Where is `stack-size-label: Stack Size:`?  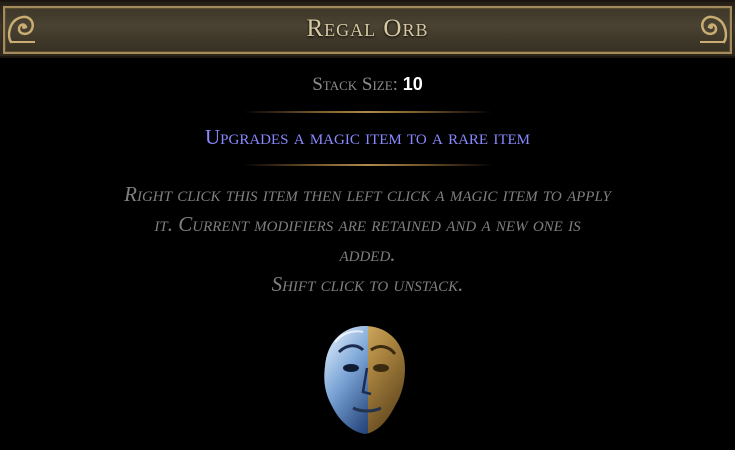
stack-size-label: Stack Size: is located at coordinates (355, 84).